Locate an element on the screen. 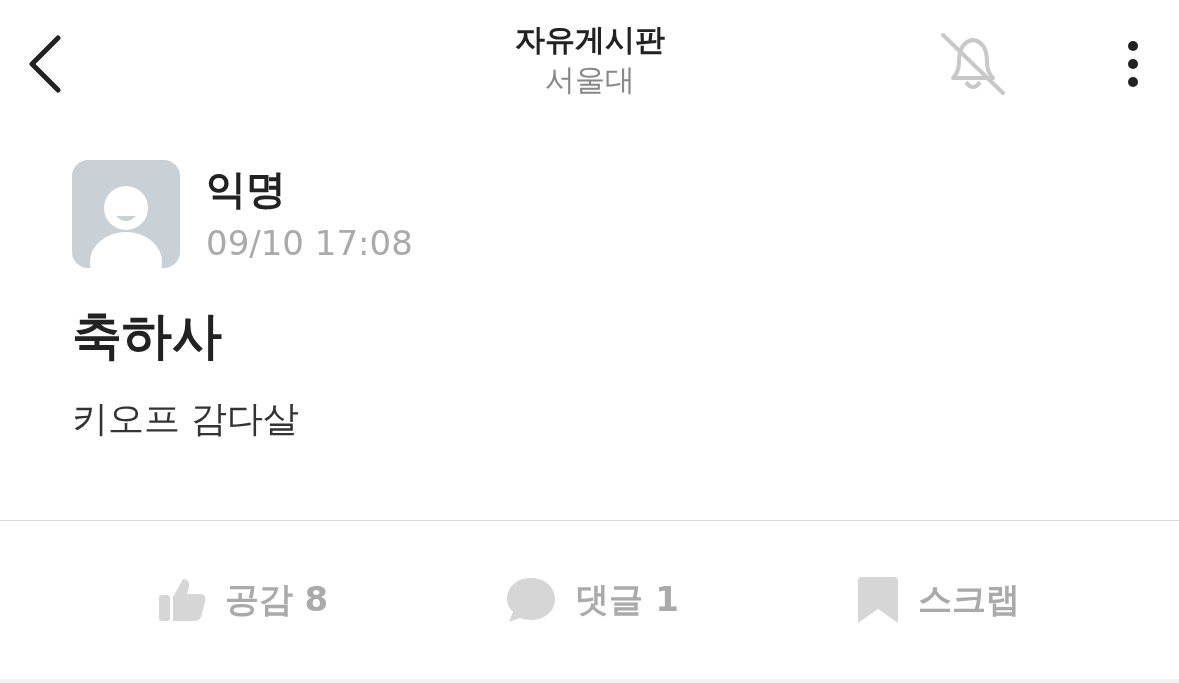  more-button is located at coordinates (1133, 64).